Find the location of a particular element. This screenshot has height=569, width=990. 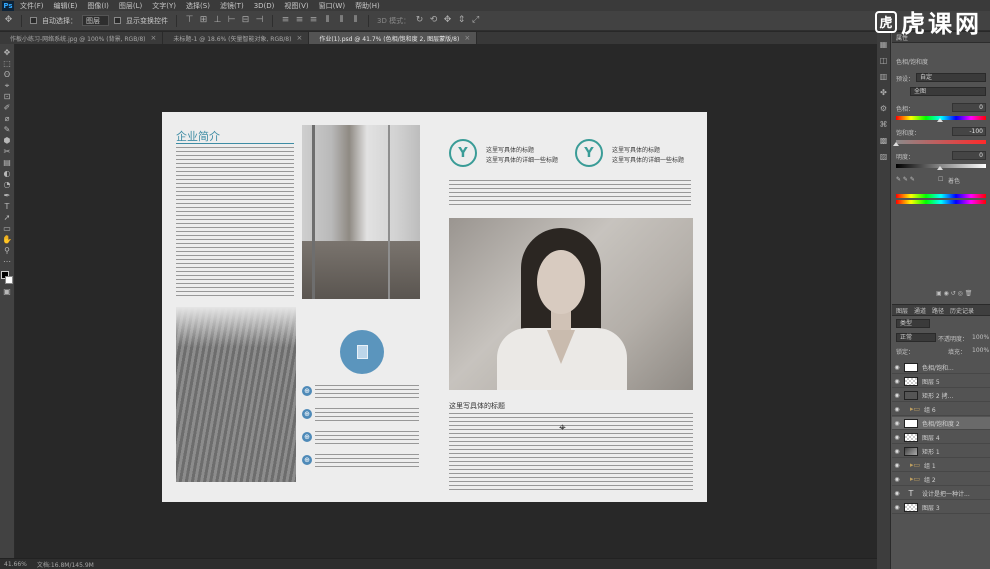

rectangle-tool-icon: ▭ is located at coordinates (7, 228).